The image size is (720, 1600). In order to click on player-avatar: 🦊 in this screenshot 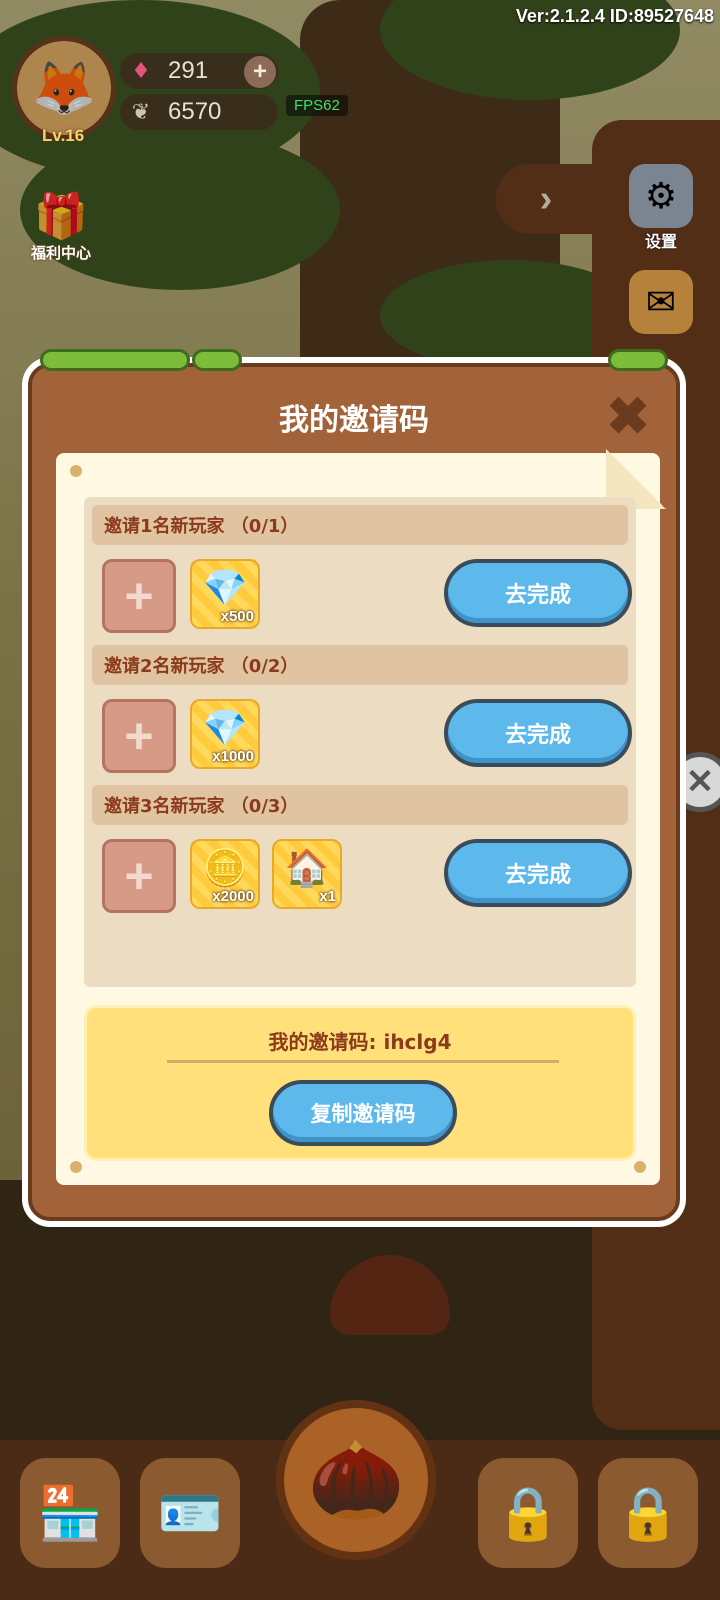, I will do `click(64, 88)`.